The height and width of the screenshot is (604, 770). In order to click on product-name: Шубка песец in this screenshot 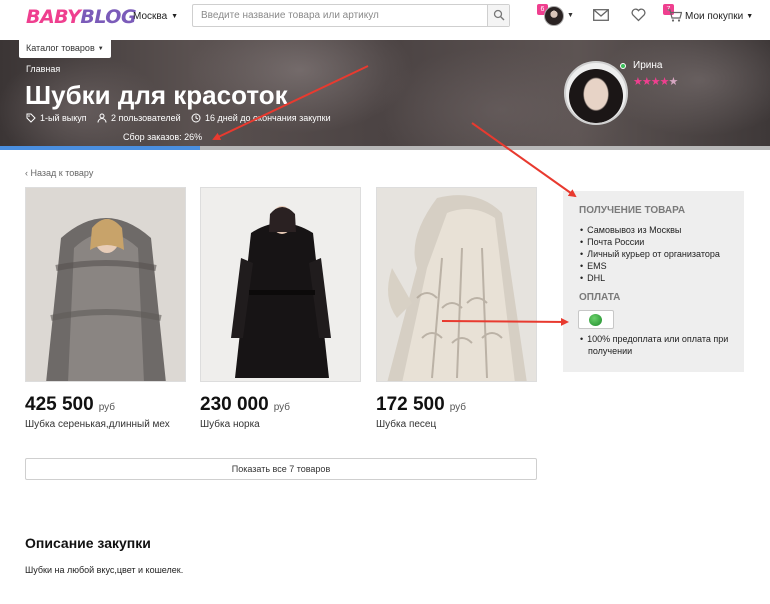, I will do `click(456, 424)`.